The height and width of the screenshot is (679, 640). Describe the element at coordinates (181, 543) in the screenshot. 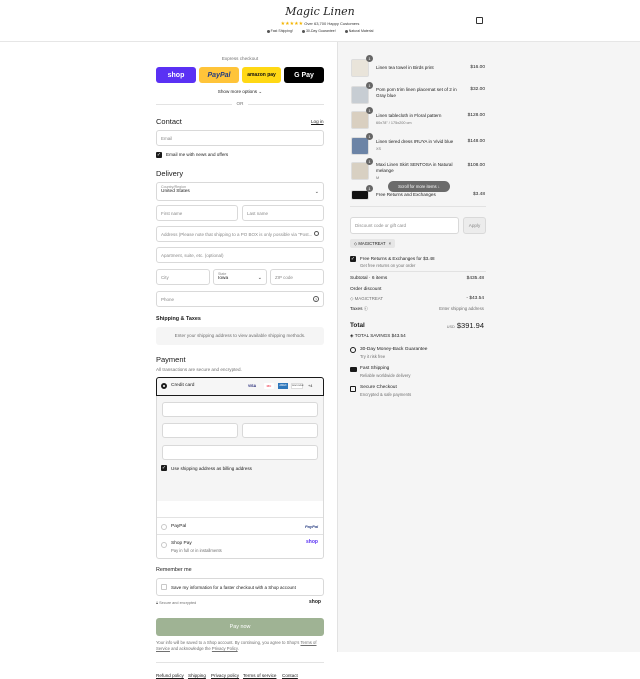

I see `shop-pay-label: Shop Pay` at that location.